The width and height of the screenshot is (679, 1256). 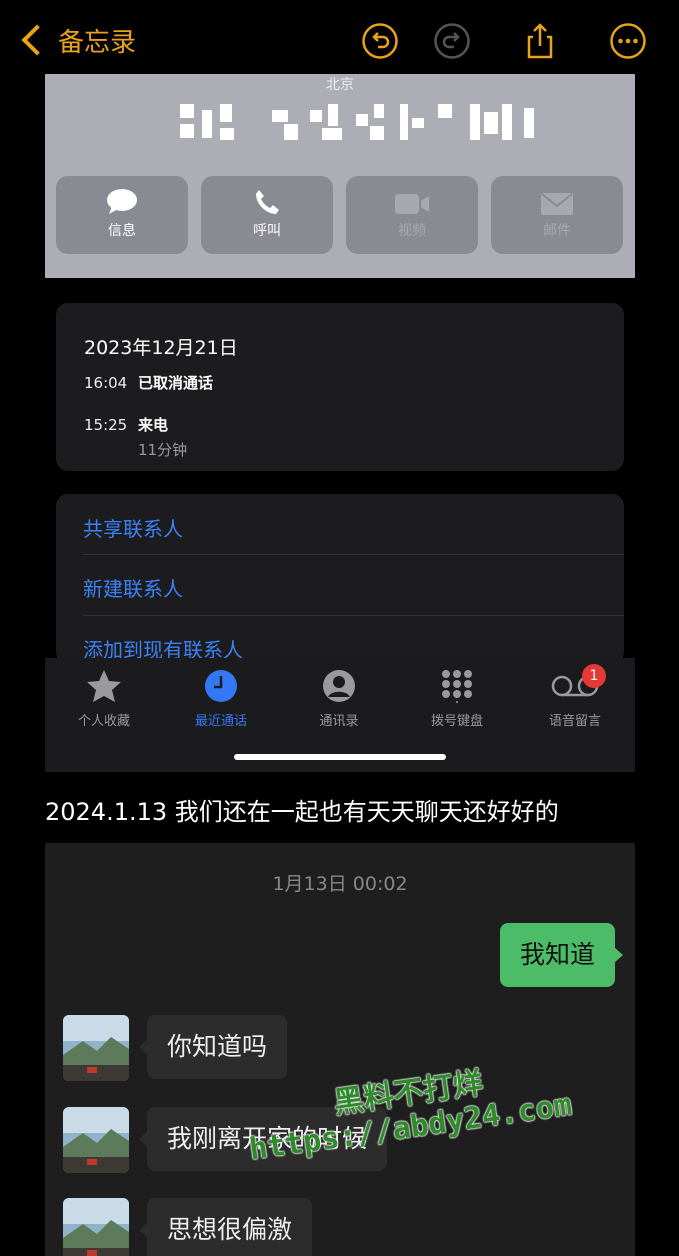 I want to click on message-text: 思想很偏激, so click(x=230, y=1229).